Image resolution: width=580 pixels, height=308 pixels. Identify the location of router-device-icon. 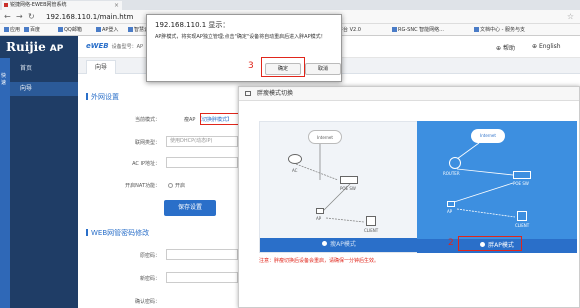
(455, 163).